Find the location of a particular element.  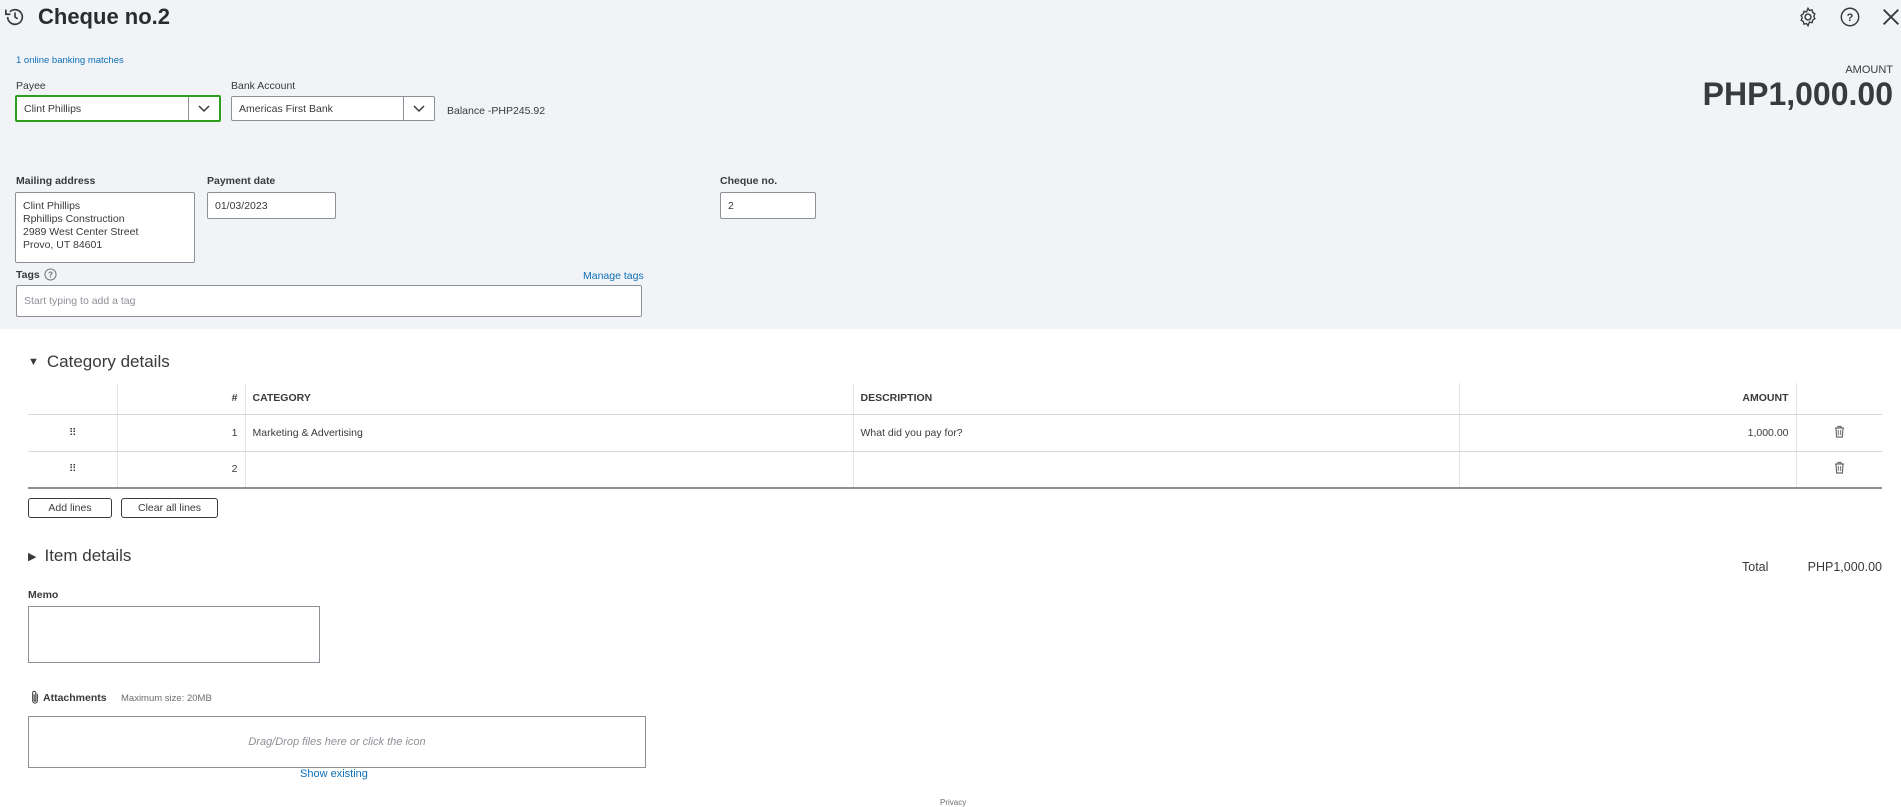

cheque-no-value: 2 is located at coordinates (731, 205).